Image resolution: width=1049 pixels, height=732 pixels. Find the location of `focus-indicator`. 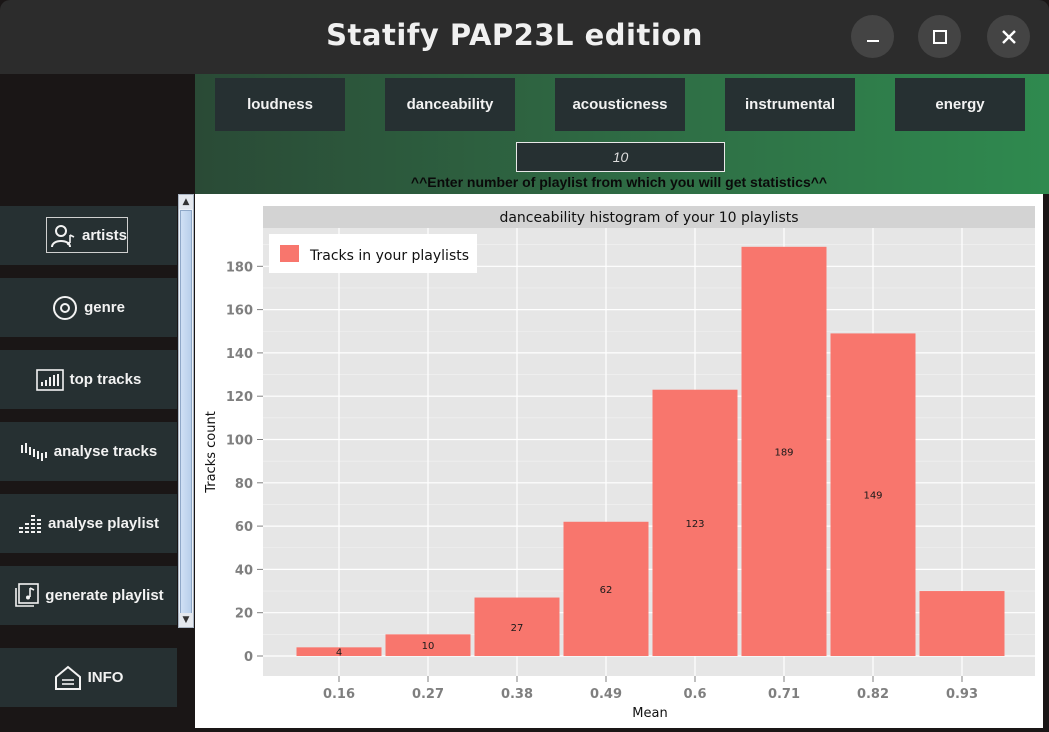

focus-indicator is located at coordinates (87, 235).